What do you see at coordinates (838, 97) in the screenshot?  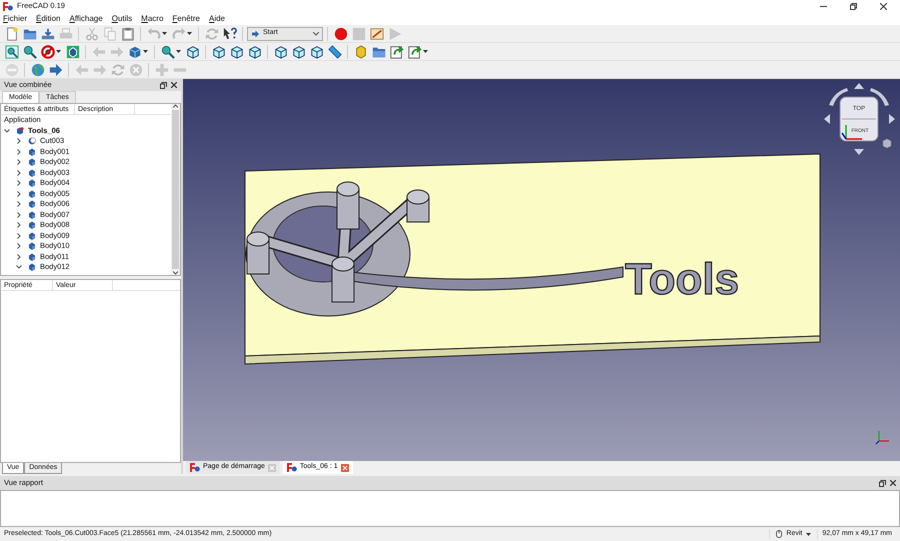 I see `roll-left-icon` at bounding box center [838, 97].